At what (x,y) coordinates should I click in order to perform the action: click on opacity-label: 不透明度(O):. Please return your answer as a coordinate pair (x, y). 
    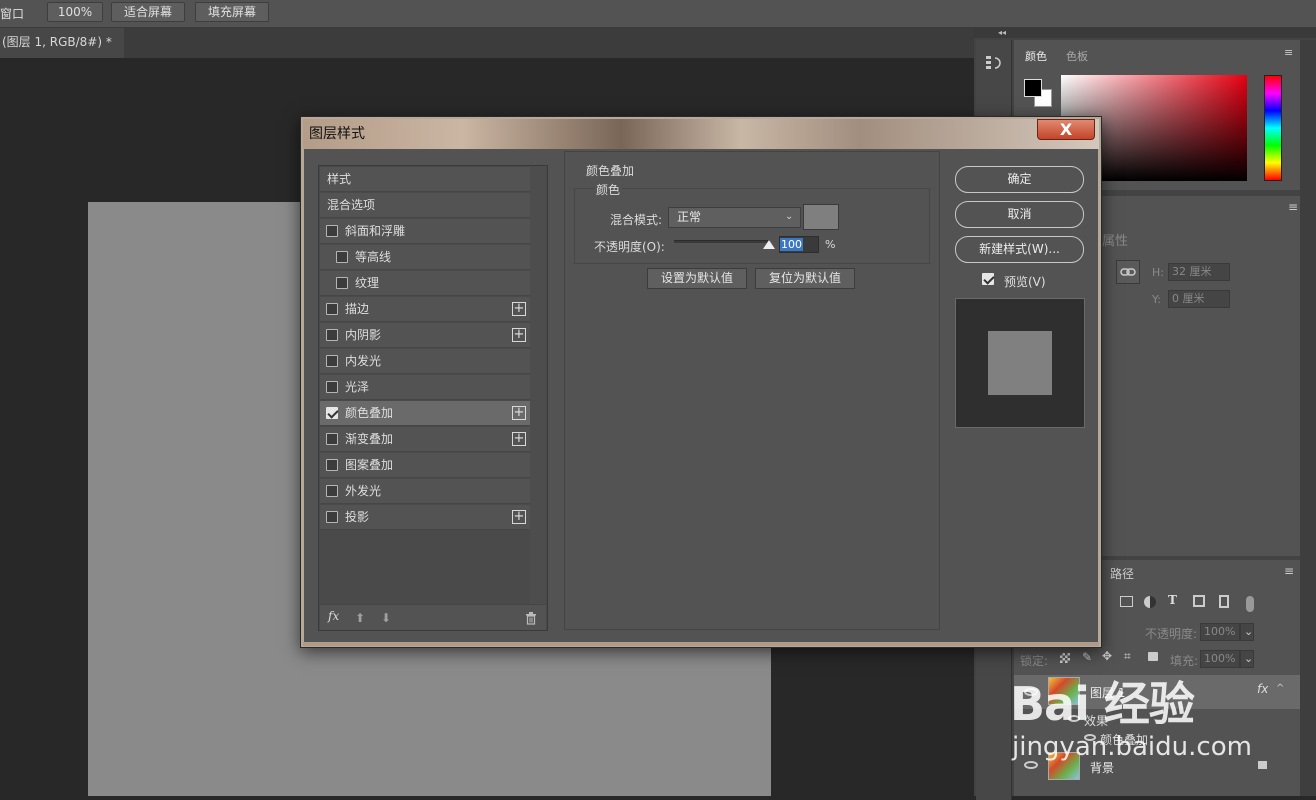
    Looking at the image, I should click on (629, 247).